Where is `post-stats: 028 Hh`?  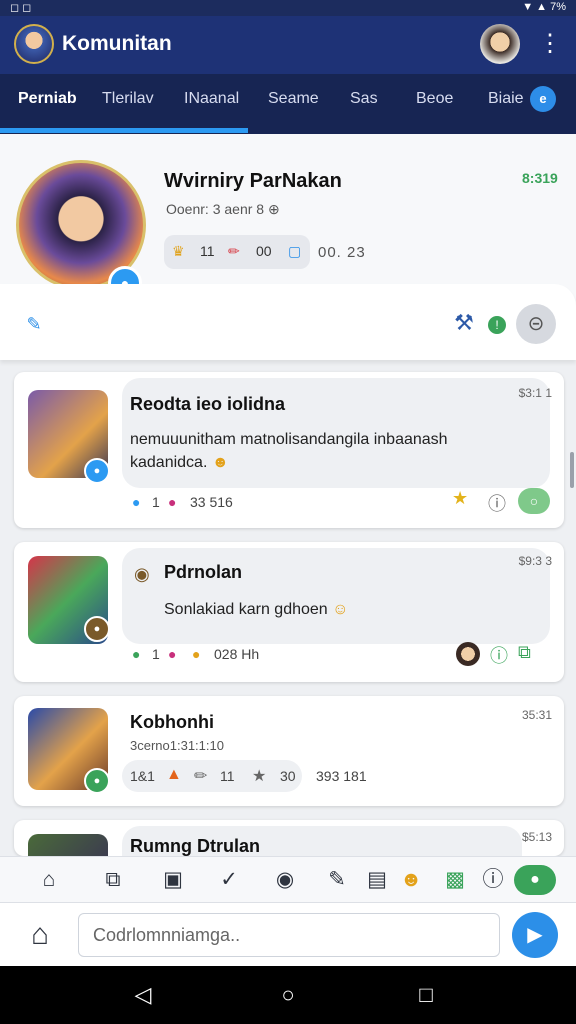 post-stats: 028 Hh is located at coordinates (237, 654).